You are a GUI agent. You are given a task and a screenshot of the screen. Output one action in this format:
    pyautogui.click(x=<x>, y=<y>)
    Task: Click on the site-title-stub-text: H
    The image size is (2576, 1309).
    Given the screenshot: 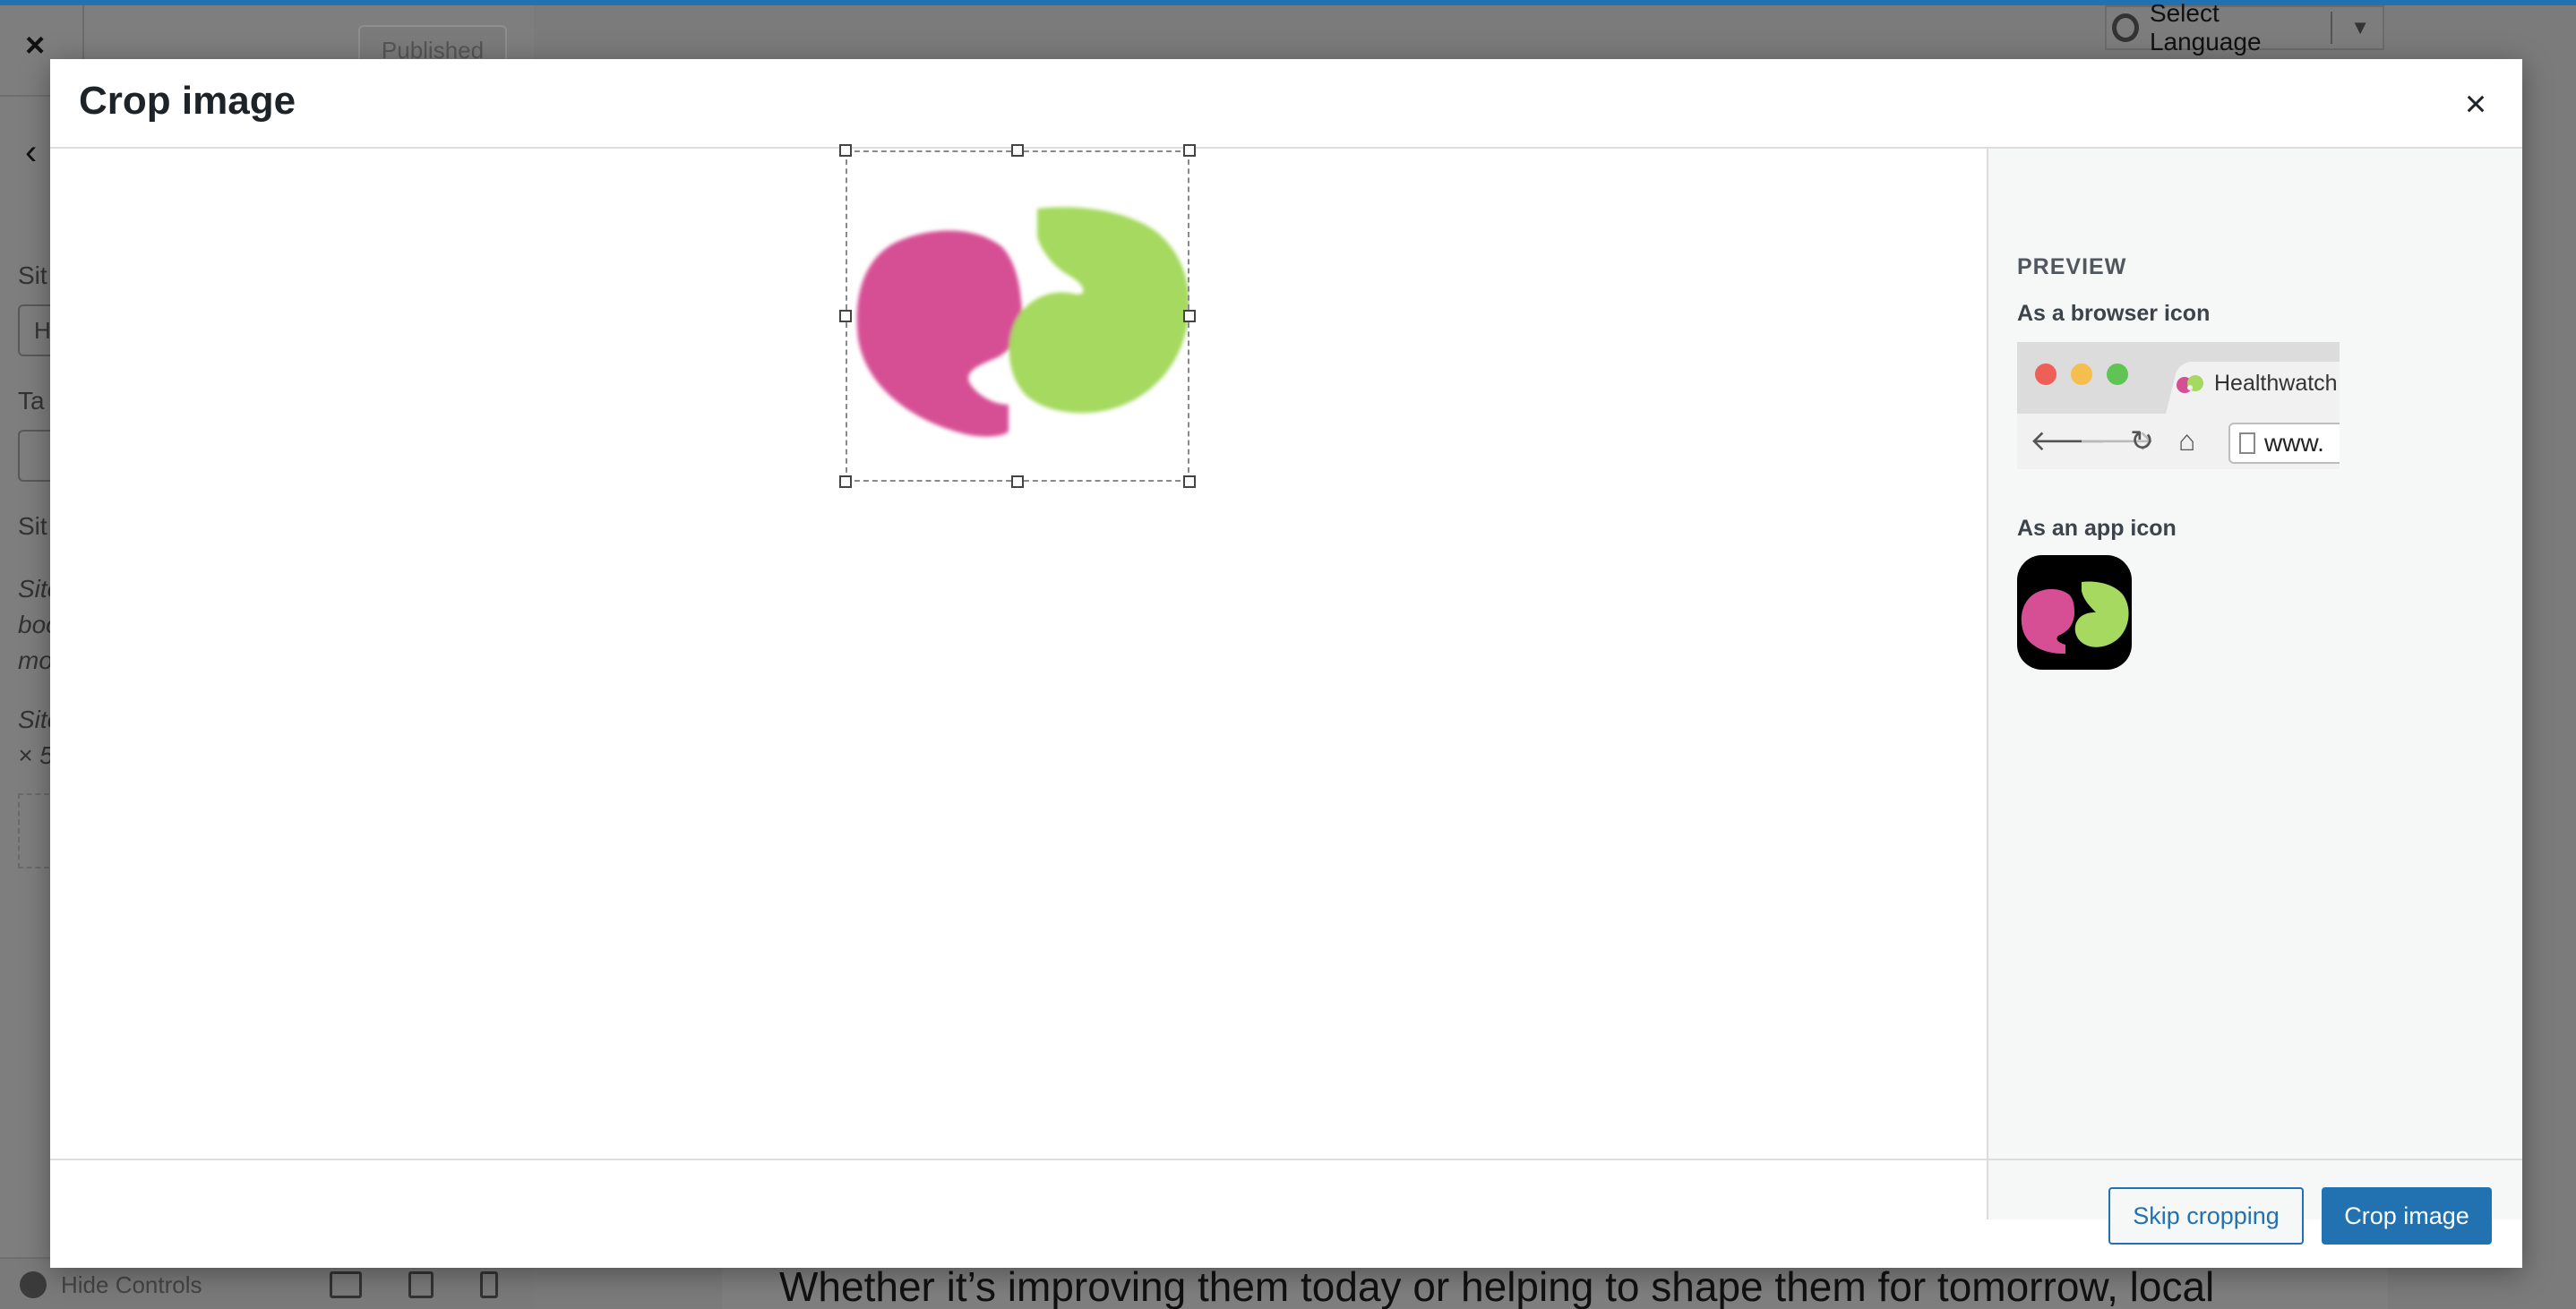 What is the action you would take?
    pyautogui.click(x=42, y=330)
    